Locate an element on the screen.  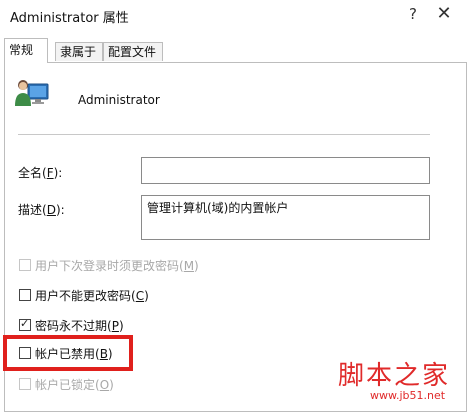
checkmark-icon: ✓ is located at coordinates (25, 323).